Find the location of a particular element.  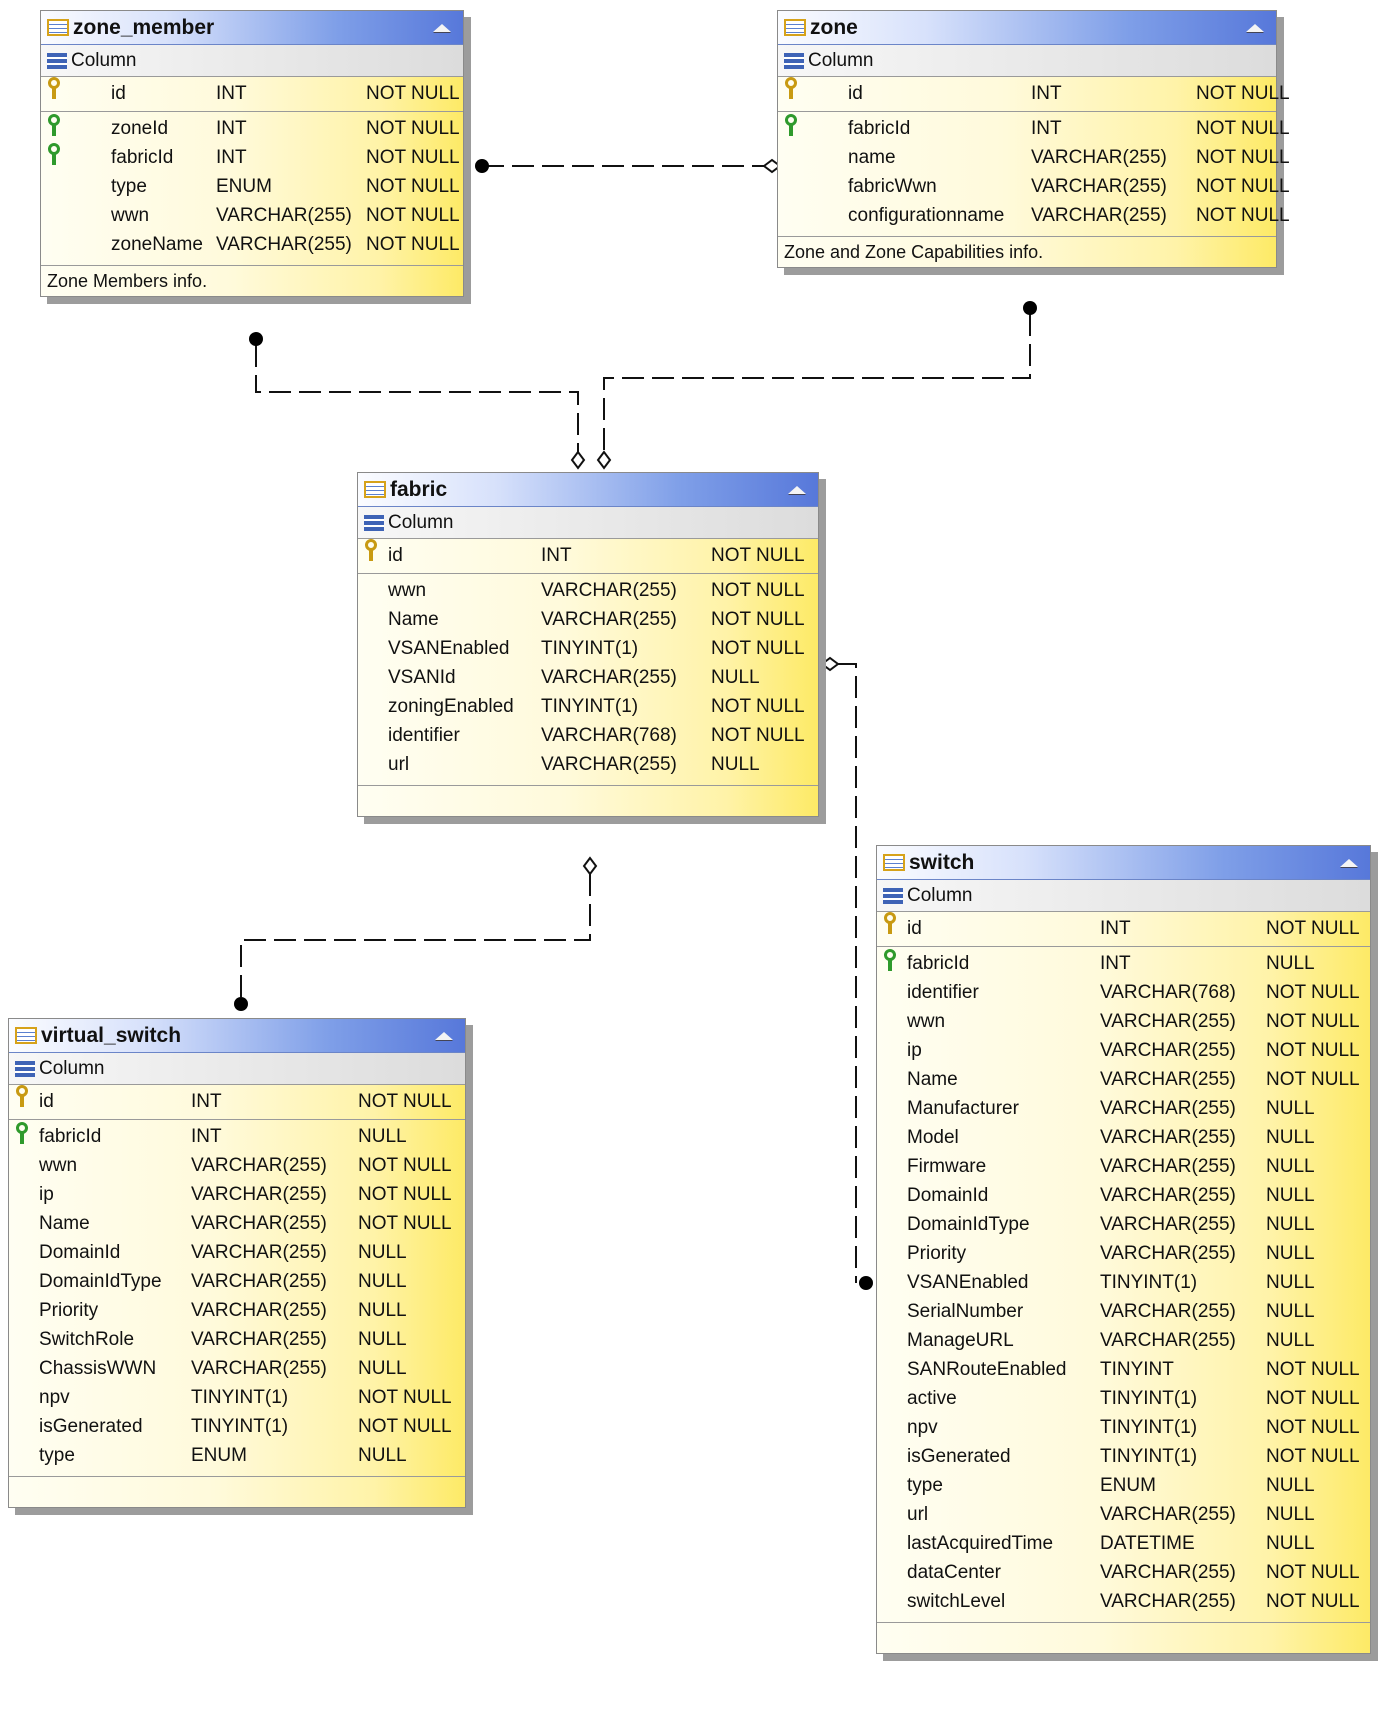

column-row: Model VARCHAR(255) NULL is located at coordinates (1123, 1137).